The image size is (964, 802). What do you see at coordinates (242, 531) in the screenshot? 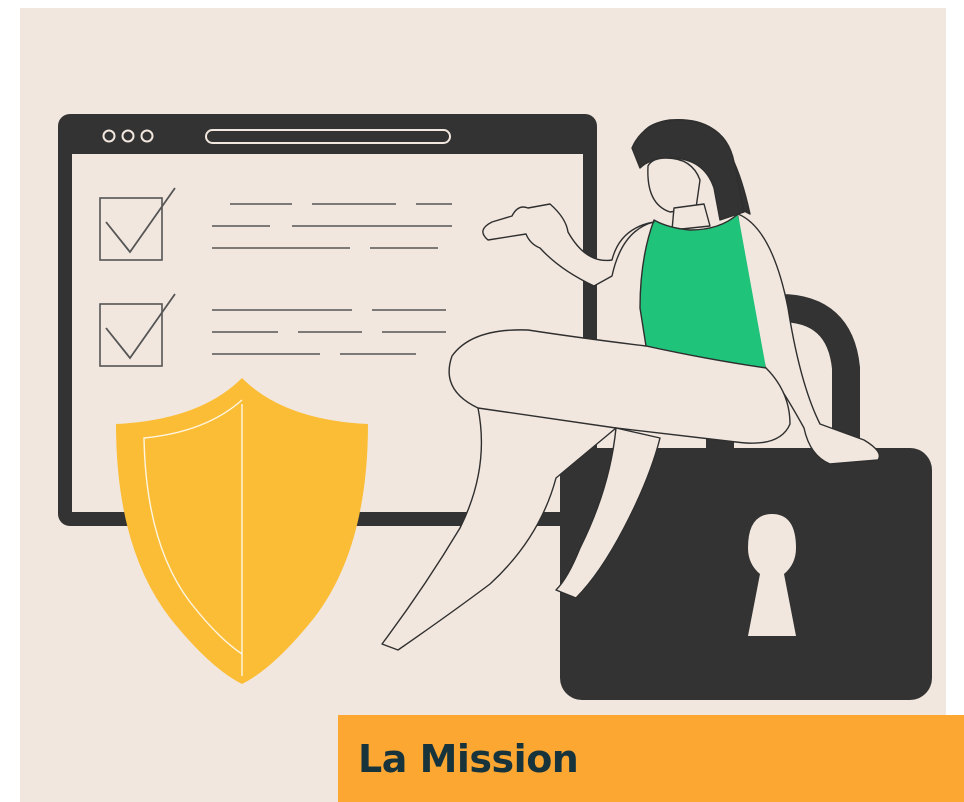
I see `shield-icon` at bounding box center [242, 531].